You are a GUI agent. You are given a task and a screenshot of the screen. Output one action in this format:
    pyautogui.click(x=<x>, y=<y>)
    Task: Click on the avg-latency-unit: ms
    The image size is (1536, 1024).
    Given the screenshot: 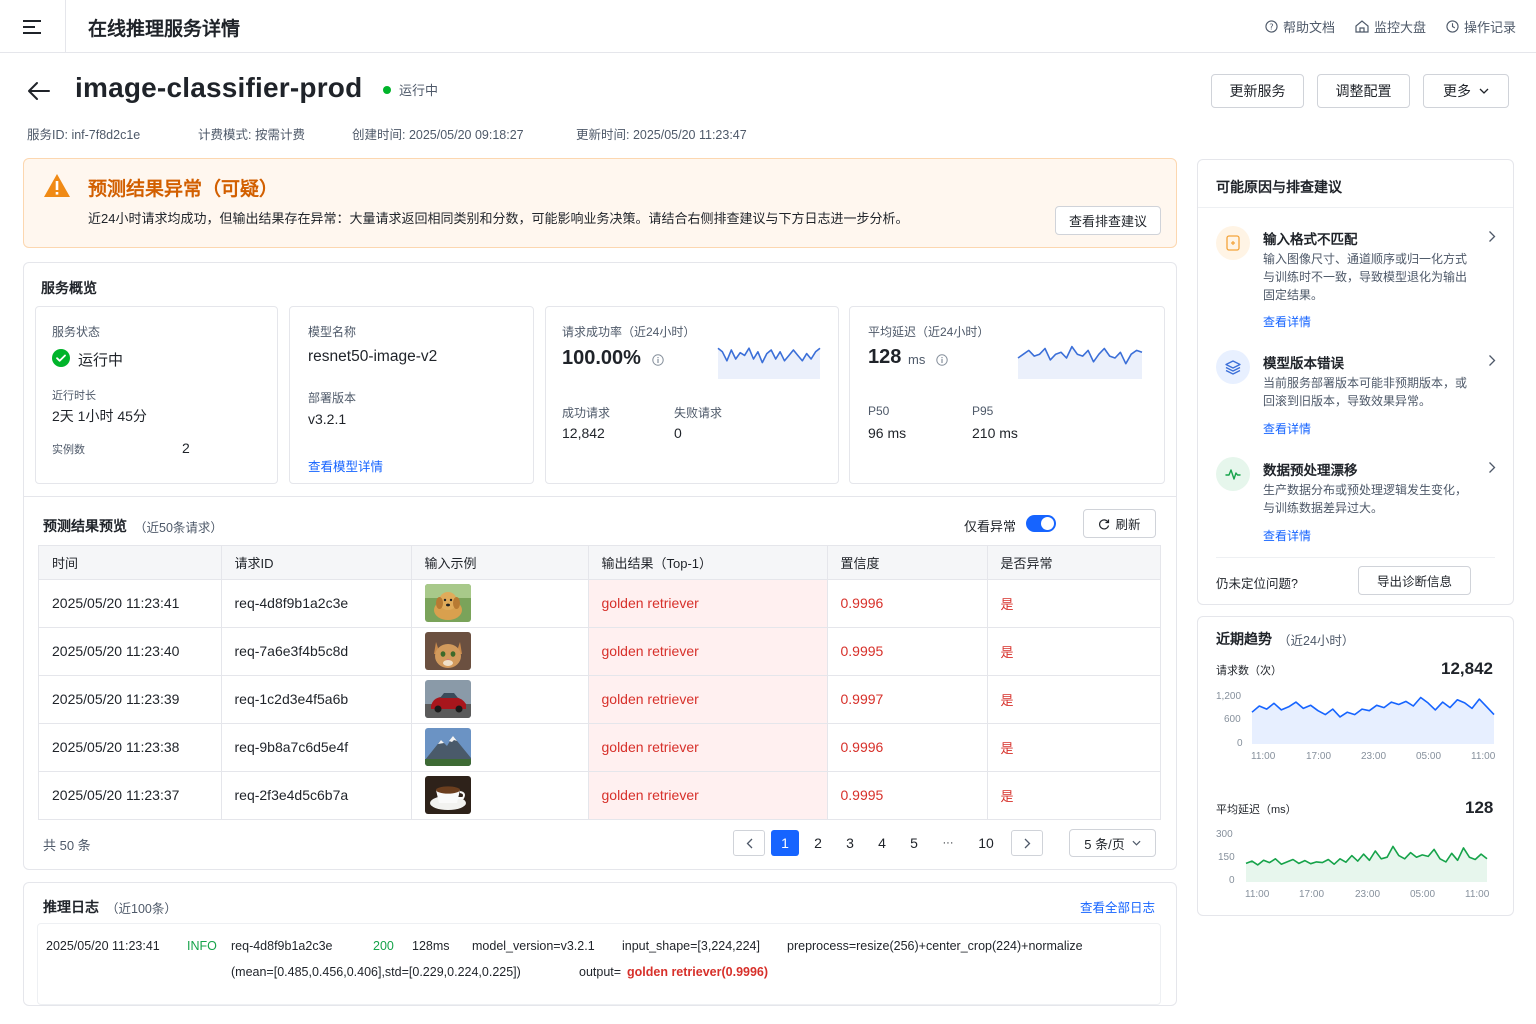 What is the action you would take?
    pyautogui.click(x=917, y=359)
    